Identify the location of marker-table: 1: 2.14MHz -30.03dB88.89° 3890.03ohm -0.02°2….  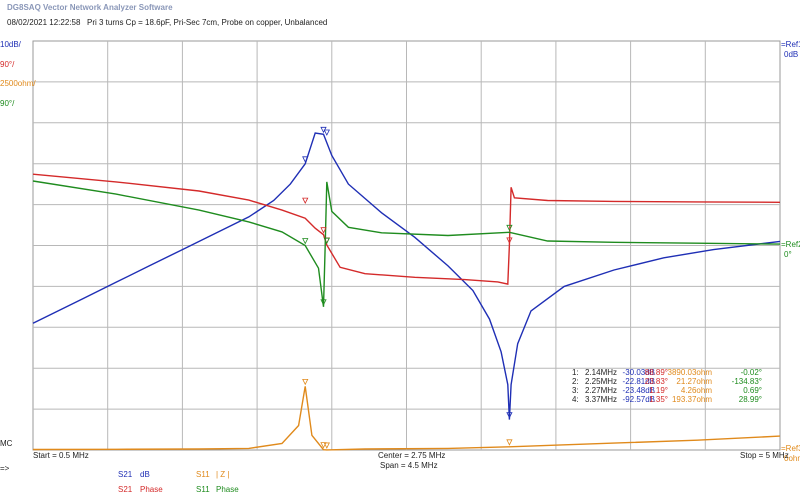
(667, 386).